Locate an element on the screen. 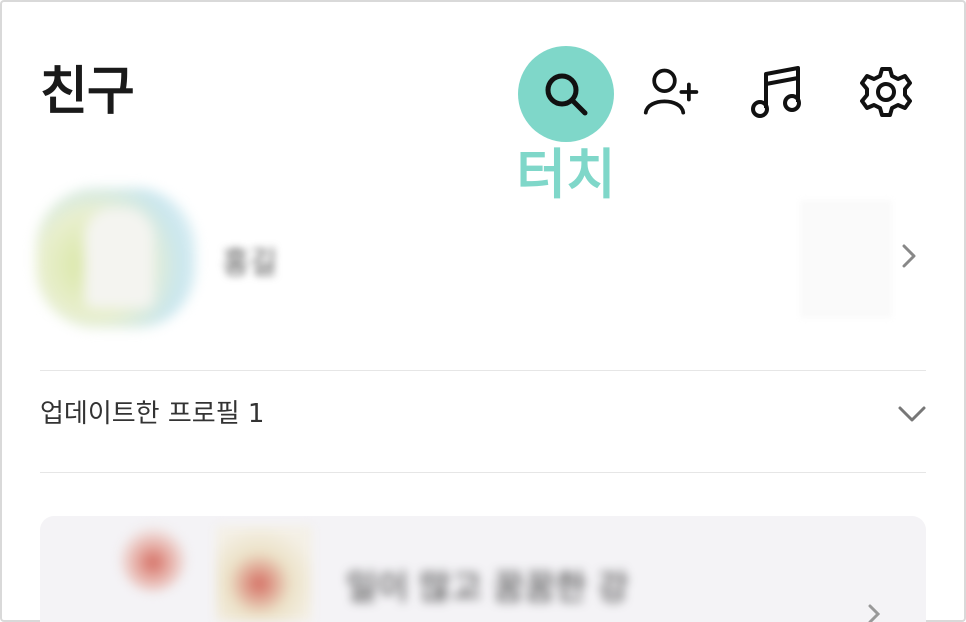 Image resolution: width=966 pixels, height=622 pixels. my-profile-open-button is located at coordinates (909, 256).